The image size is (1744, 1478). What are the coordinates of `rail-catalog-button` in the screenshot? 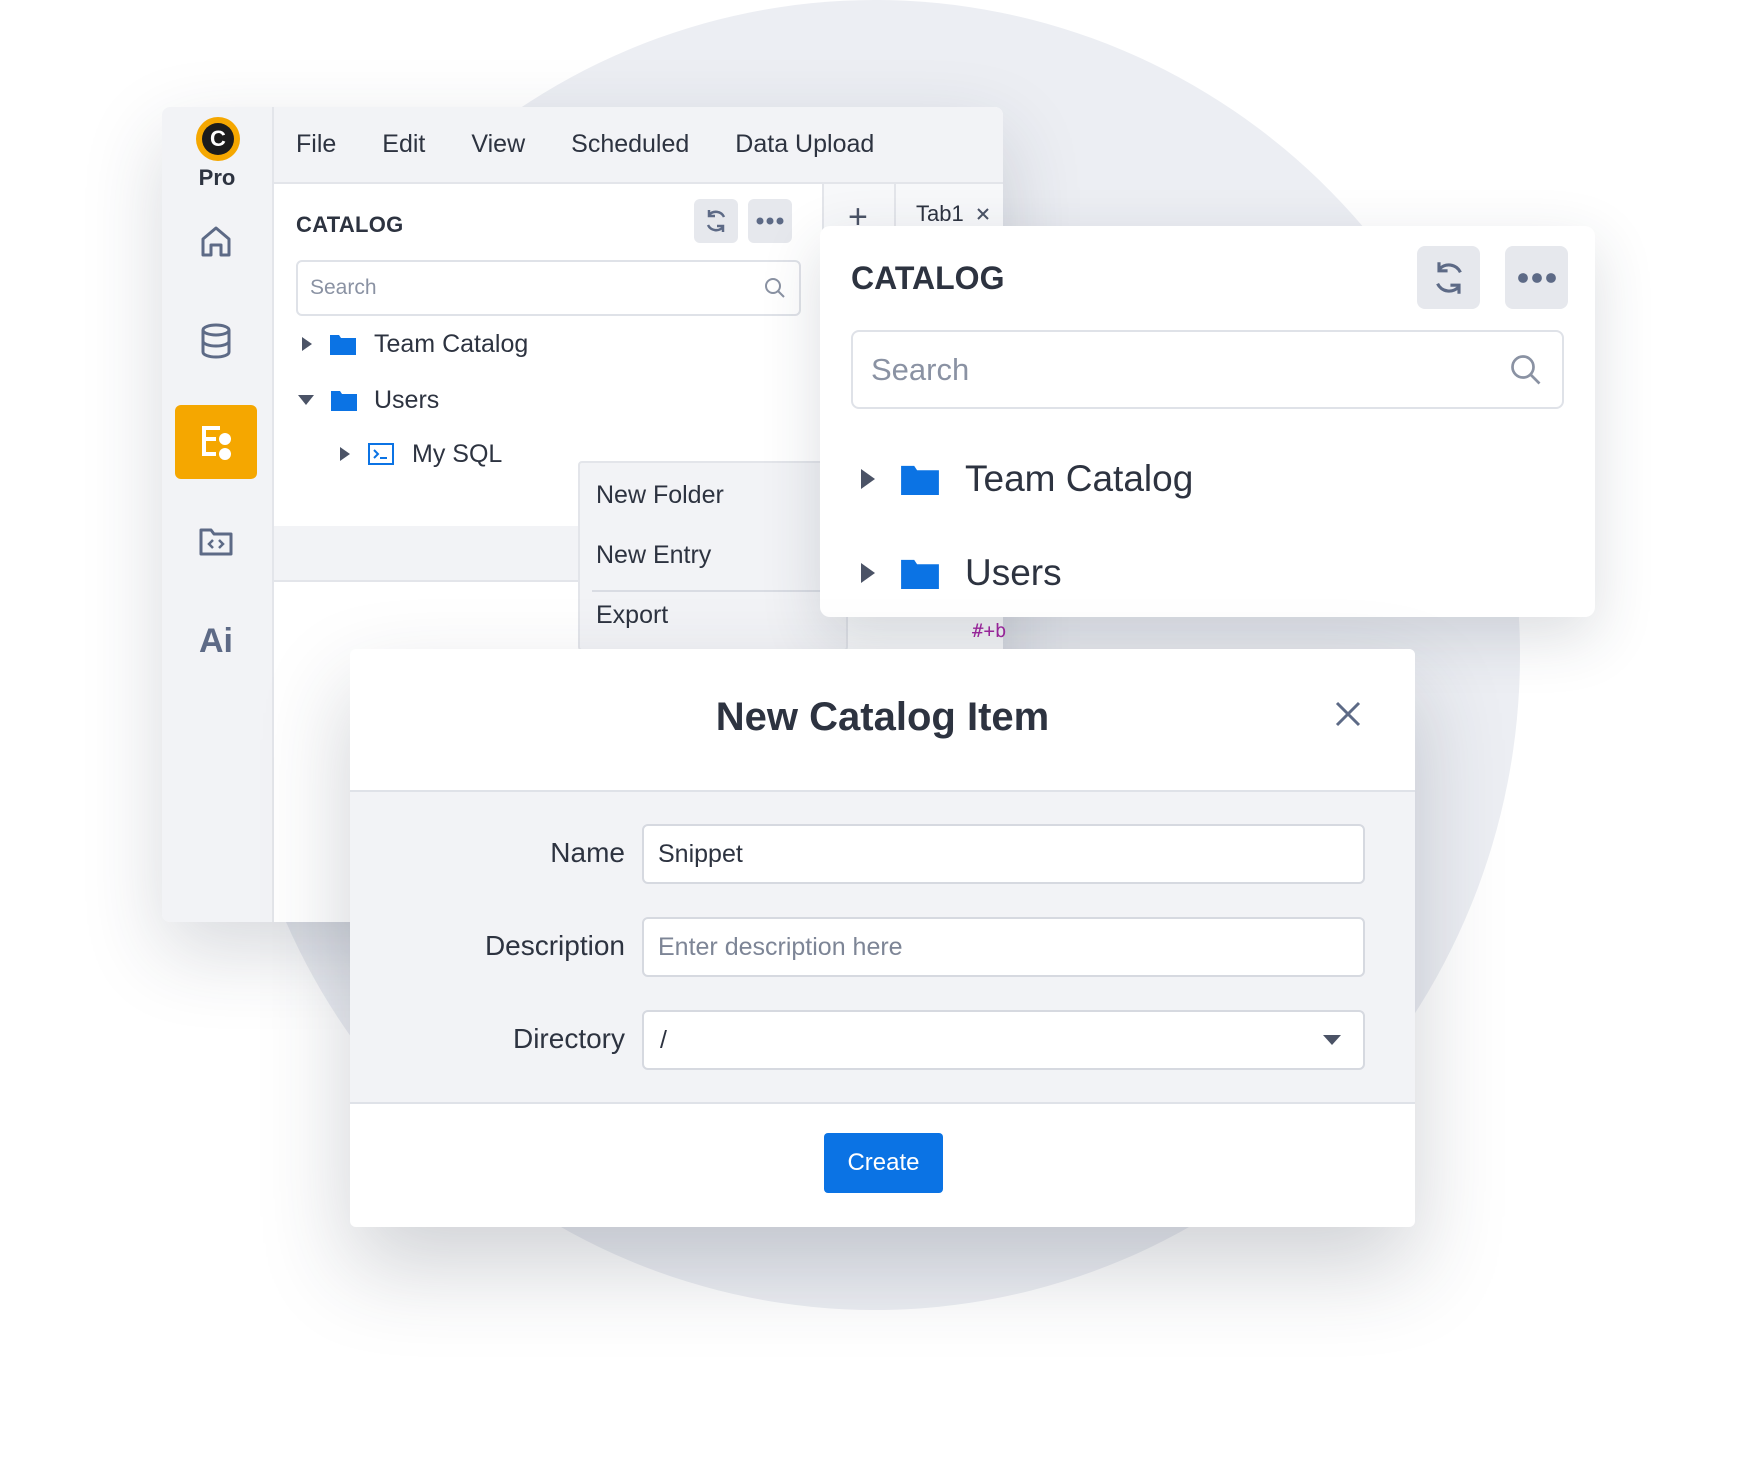 It's located at (216, 442).